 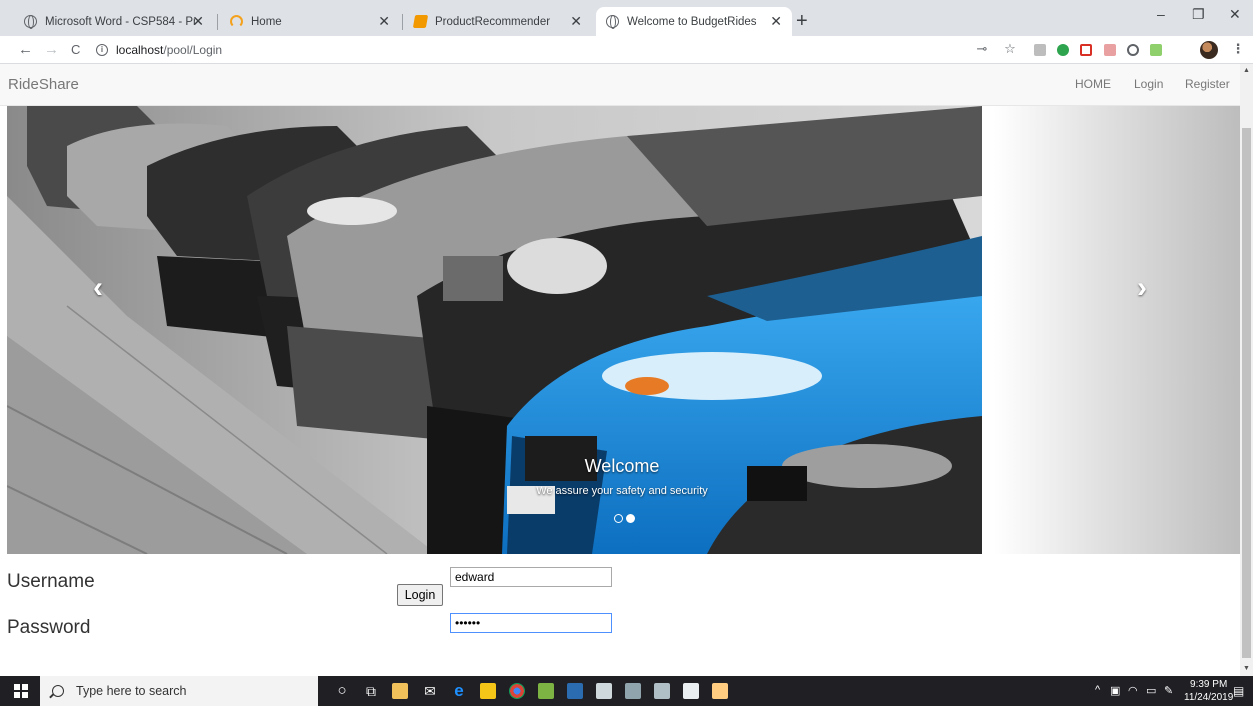 What do you see at coordinates (49, 627) in the screenshot?
I see `password-label: Password` at bounding box center [49, 627].